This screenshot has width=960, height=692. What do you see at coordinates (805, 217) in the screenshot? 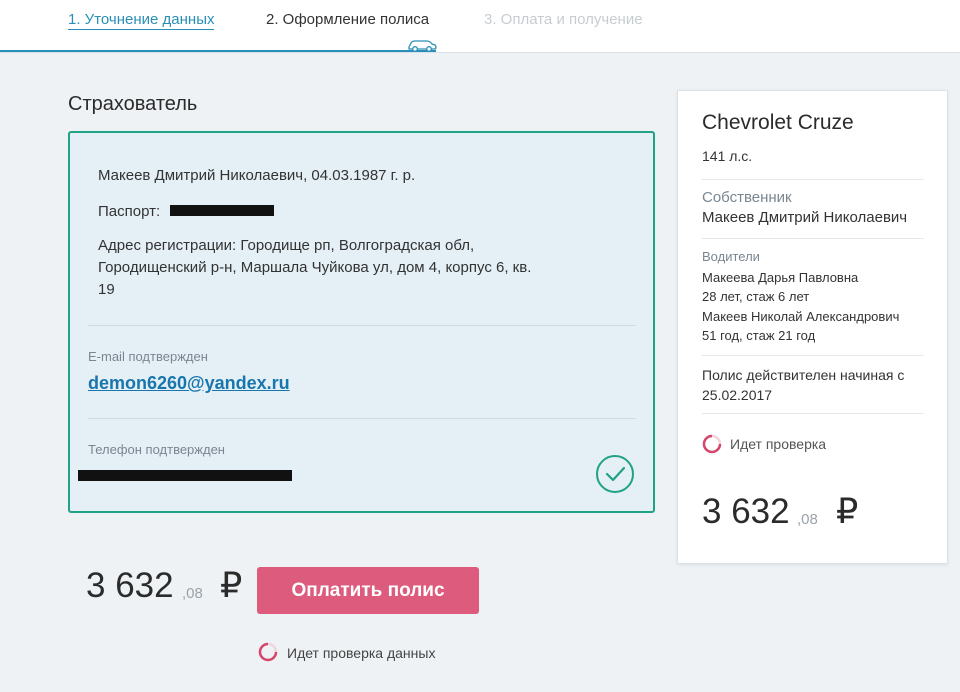
I see `owner-name: Макеев Дмитрий Николаевич` at bounding box center [805, 217].